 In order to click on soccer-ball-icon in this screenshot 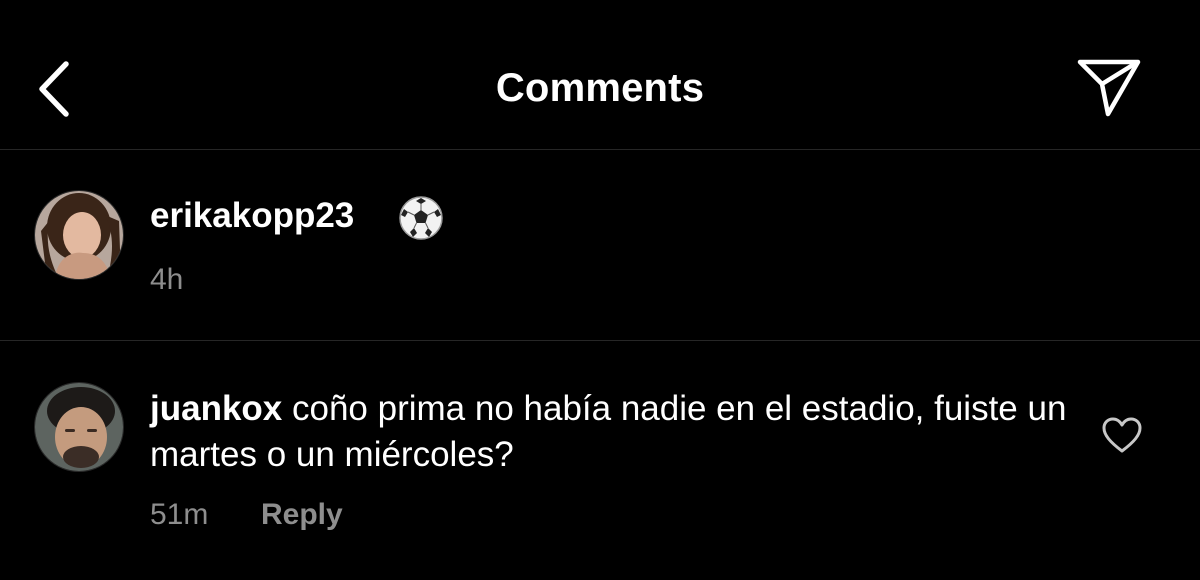, I will do `click(421, 218)`.